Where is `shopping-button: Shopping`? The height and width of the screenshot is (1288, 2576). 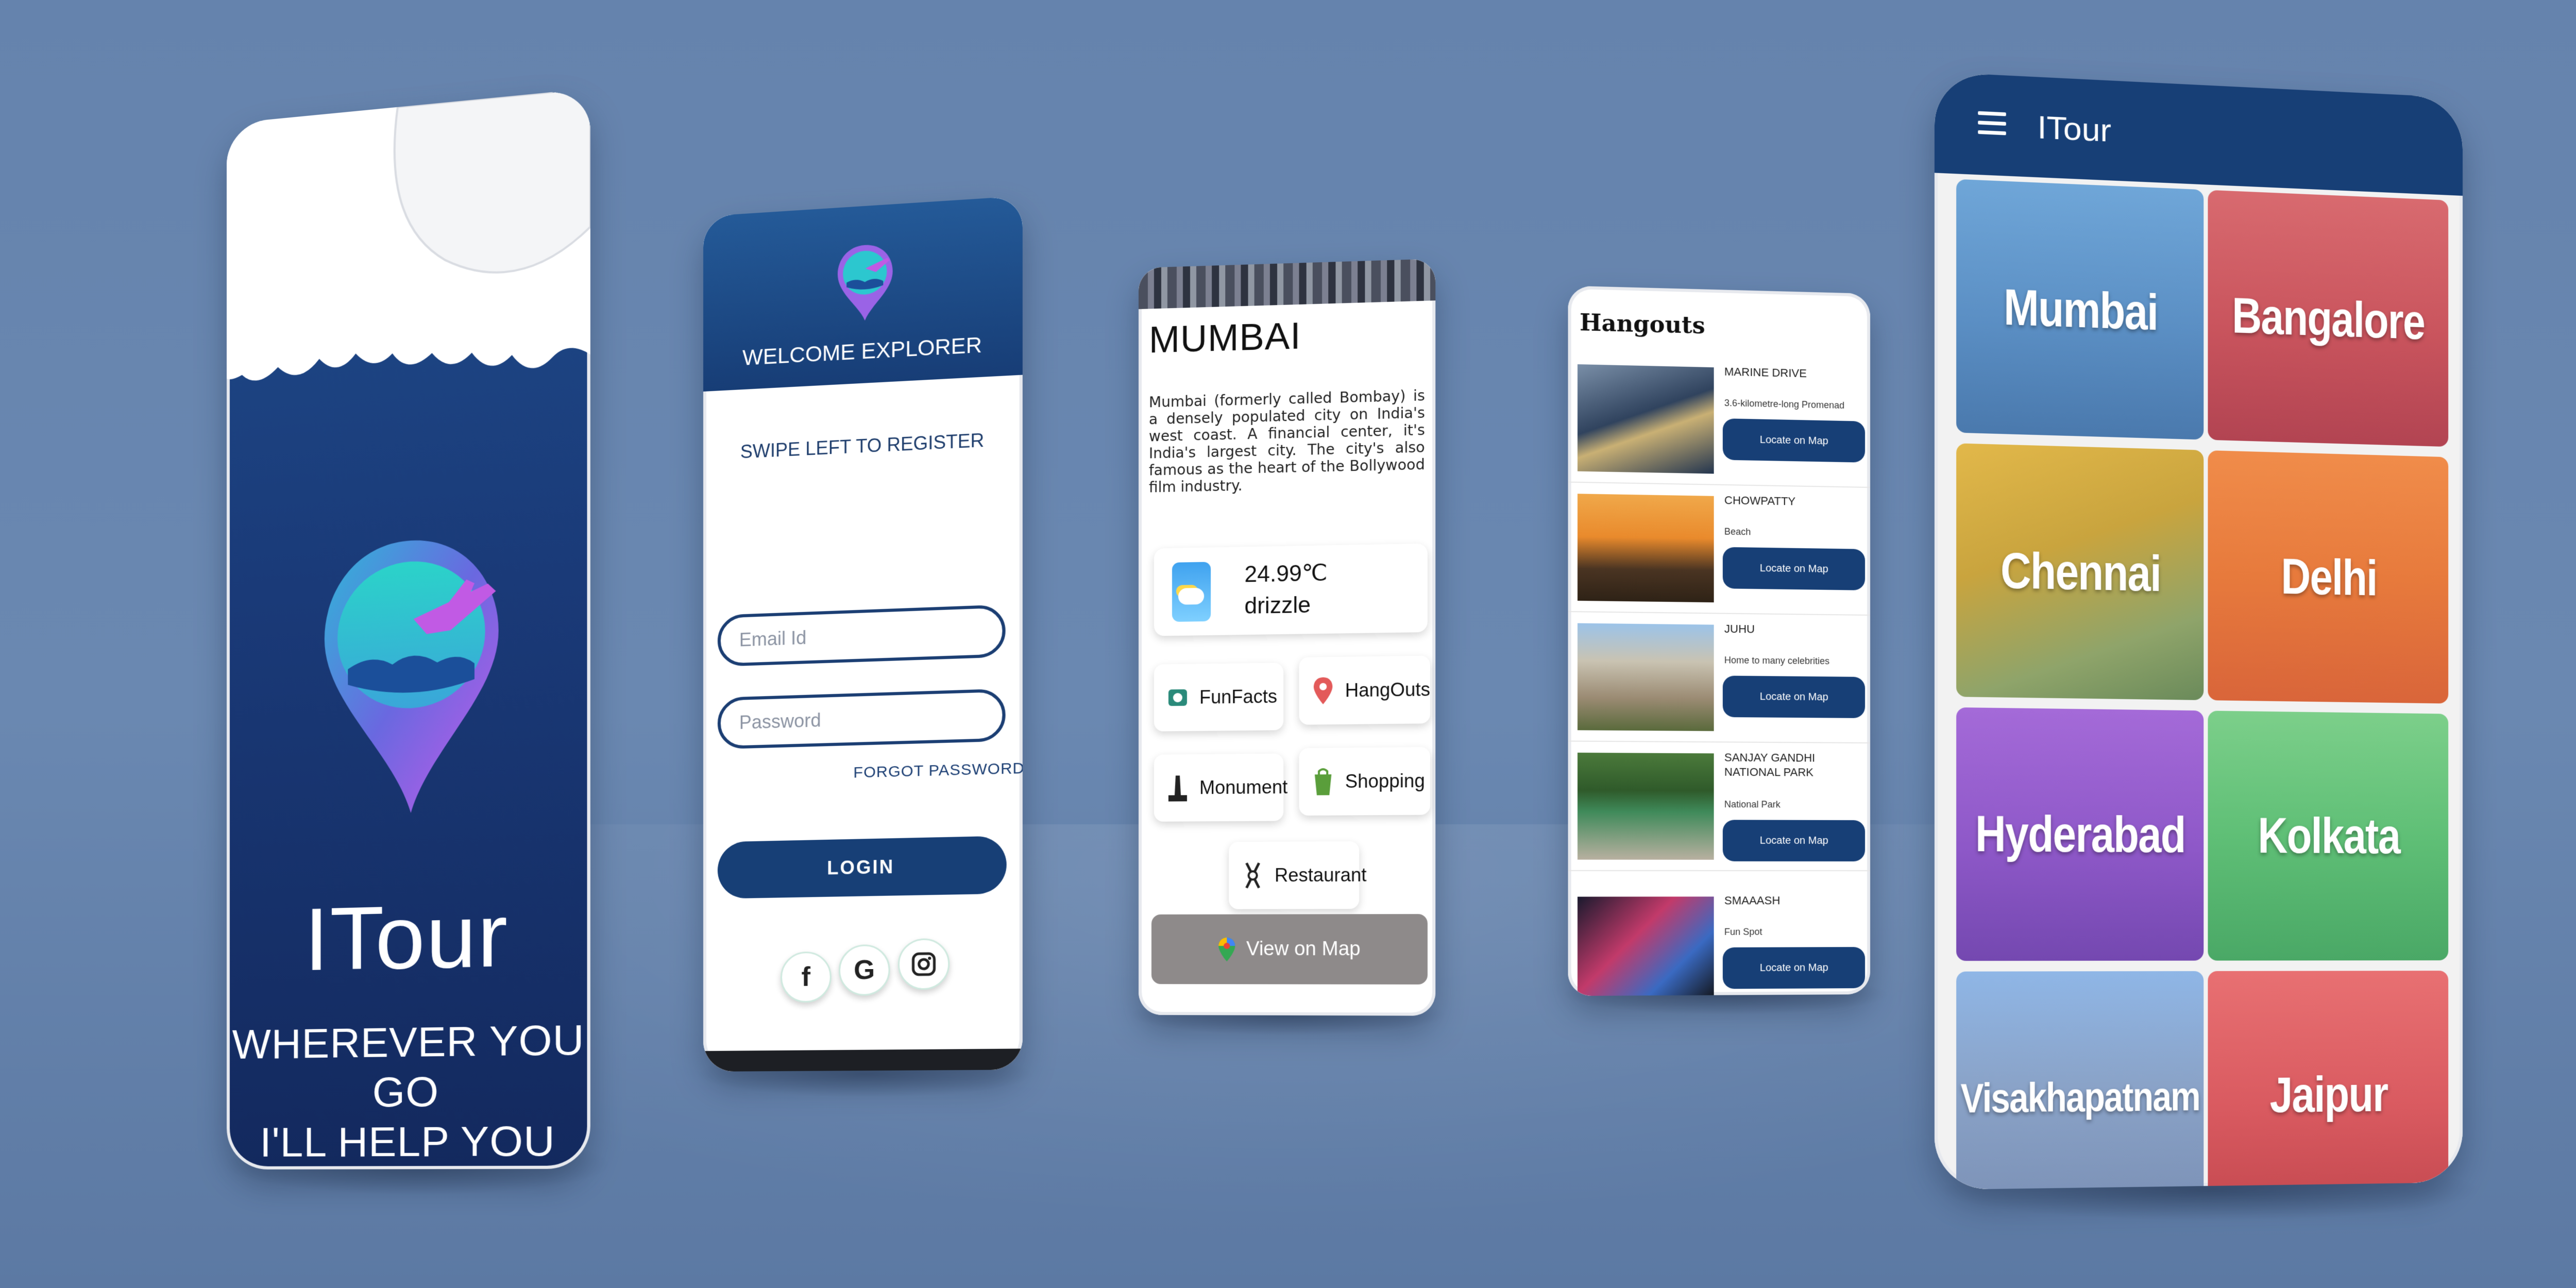
shopping-button: Shopping is located at coordinates (1365, 781).